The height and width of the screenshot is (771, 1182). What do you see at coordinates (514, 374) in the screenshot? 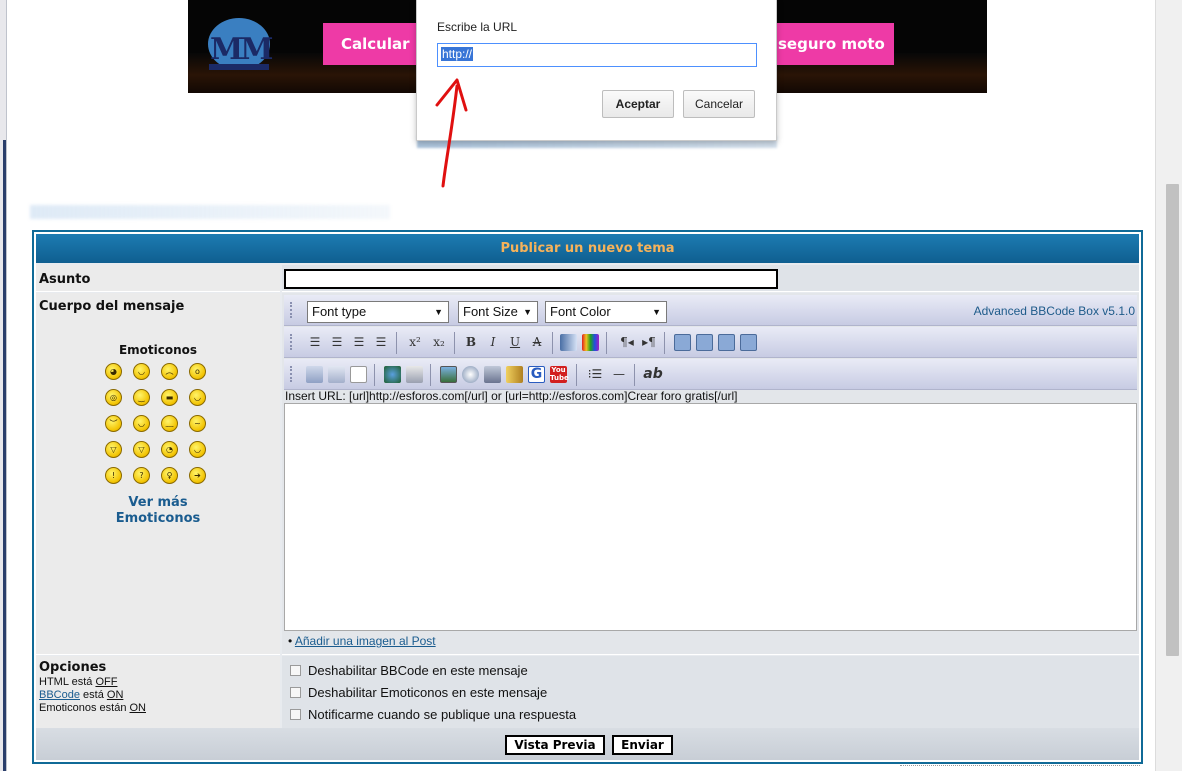
I see `audio-icon` at bounding box center [514, 374].